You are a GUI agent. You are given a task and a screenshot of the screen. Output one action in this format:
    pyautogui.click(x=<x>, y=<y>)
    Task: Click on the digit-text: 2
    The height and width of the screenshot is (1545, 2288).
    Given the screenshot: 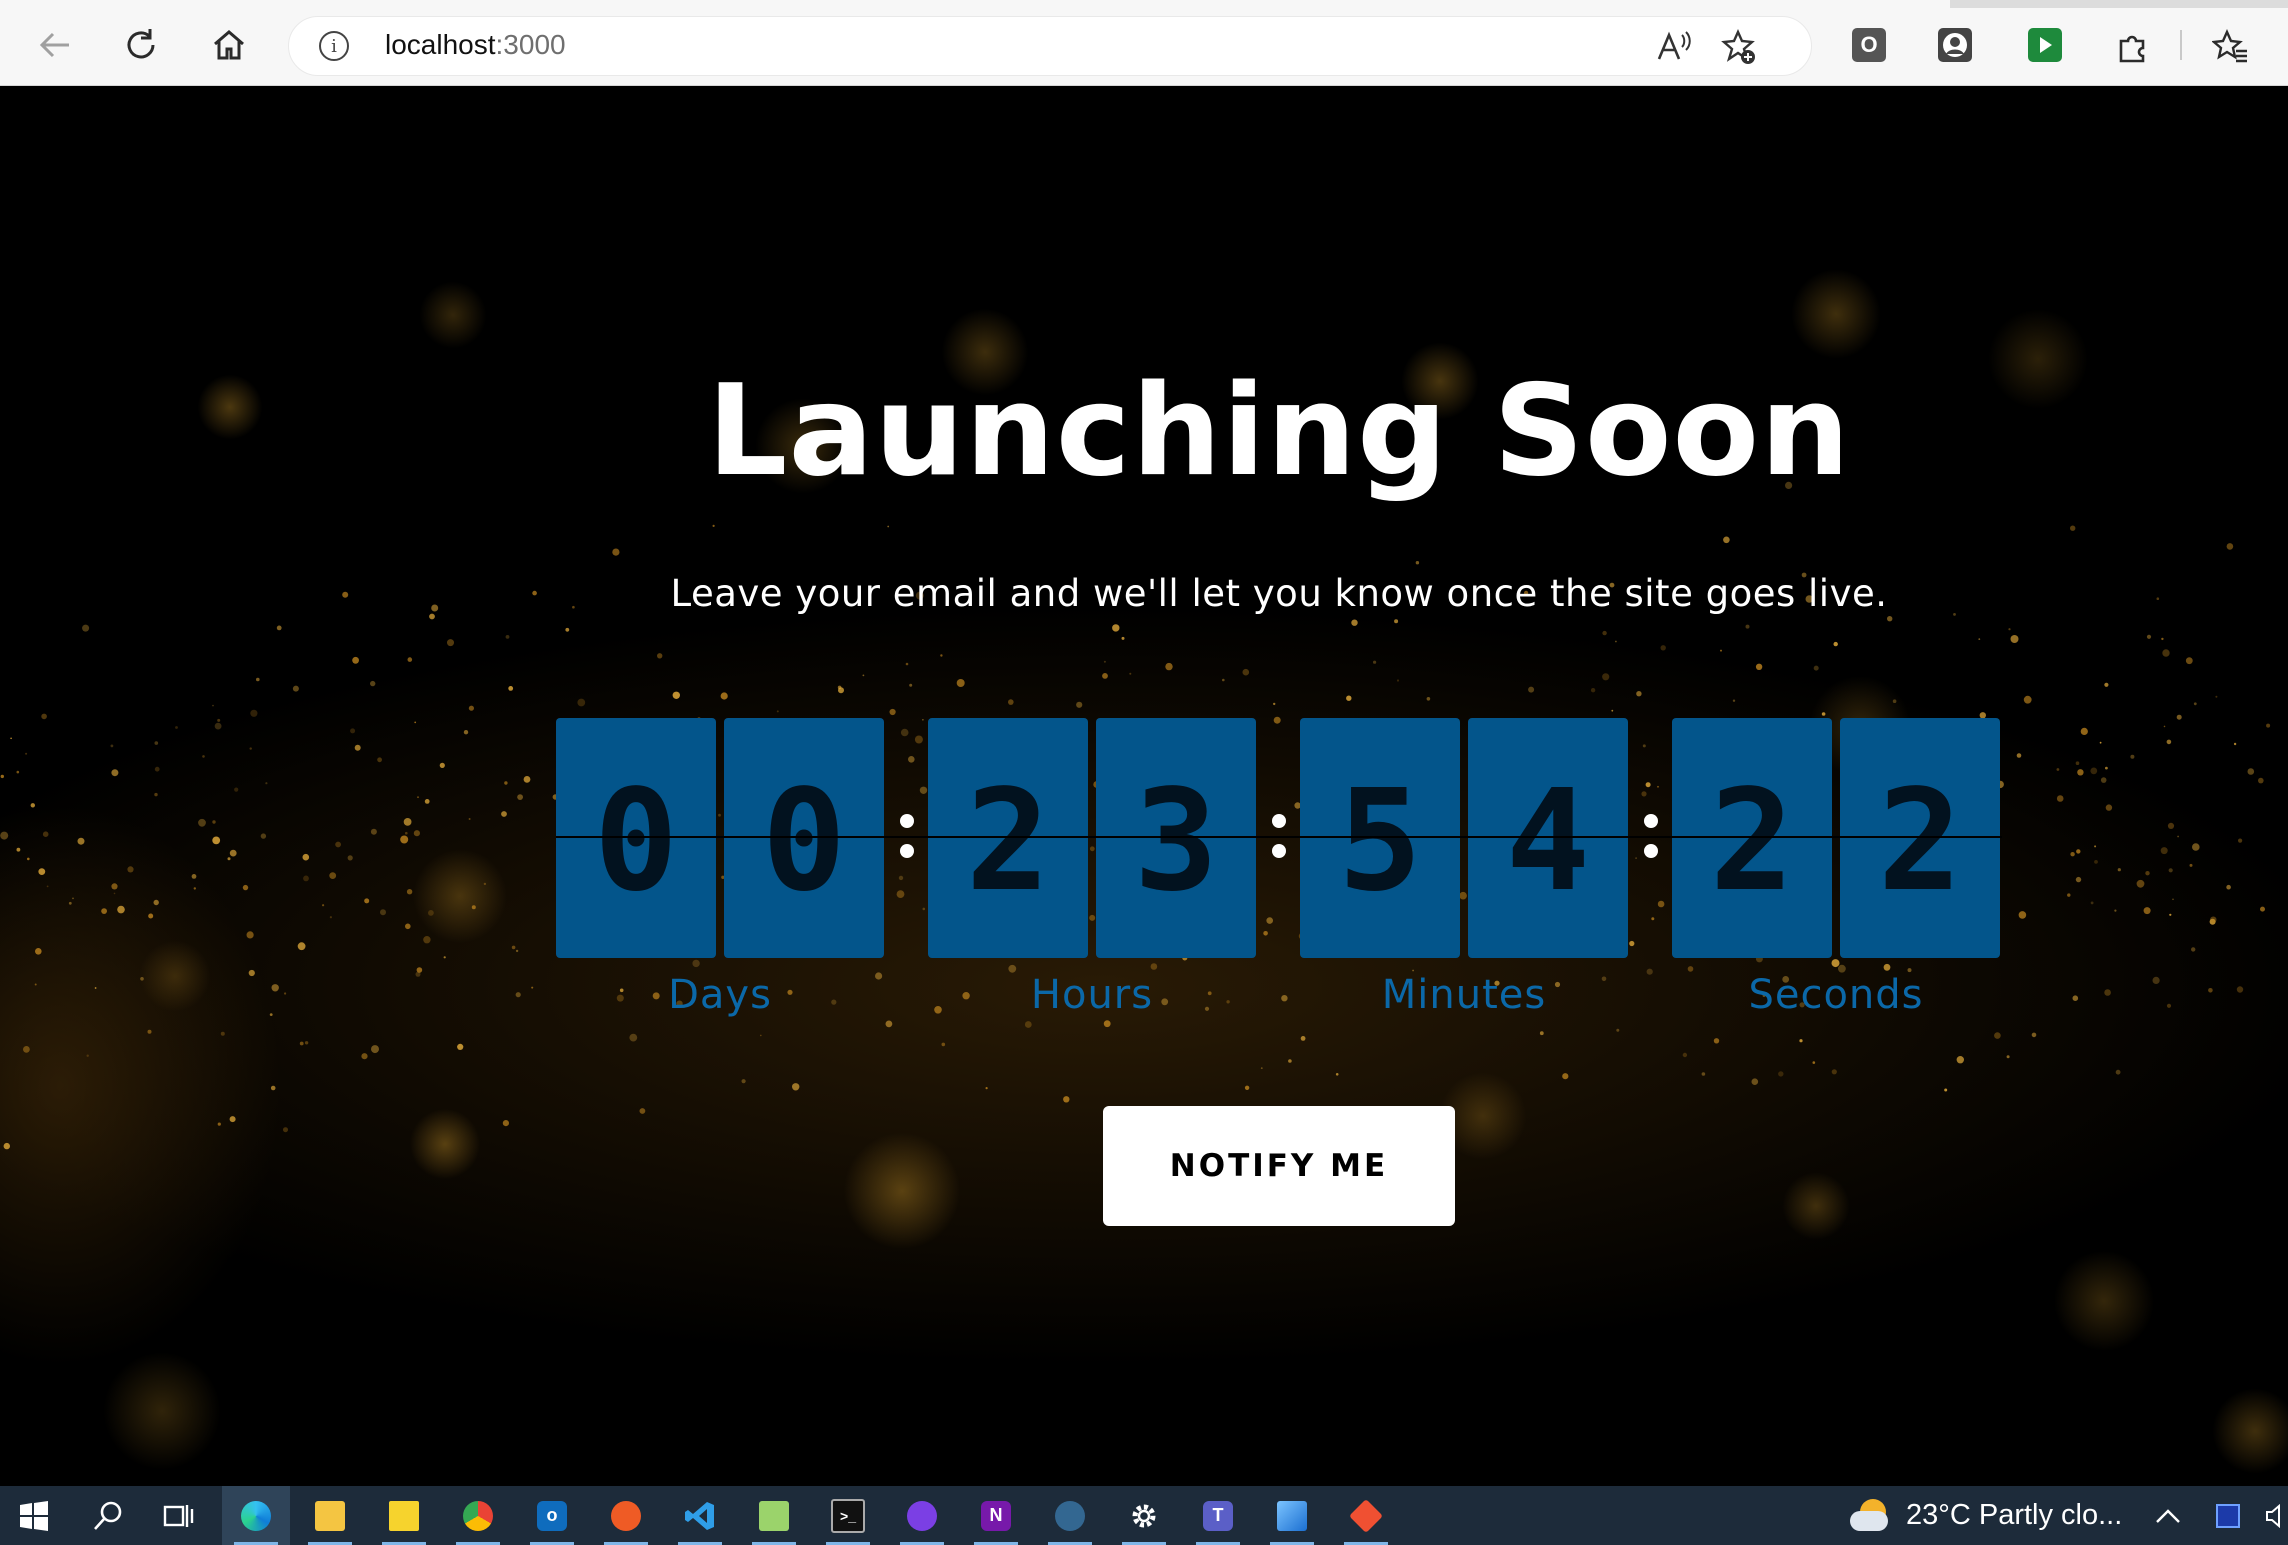 What is the action you would take?
    pyautogui.click(x=1920, y=841)
    